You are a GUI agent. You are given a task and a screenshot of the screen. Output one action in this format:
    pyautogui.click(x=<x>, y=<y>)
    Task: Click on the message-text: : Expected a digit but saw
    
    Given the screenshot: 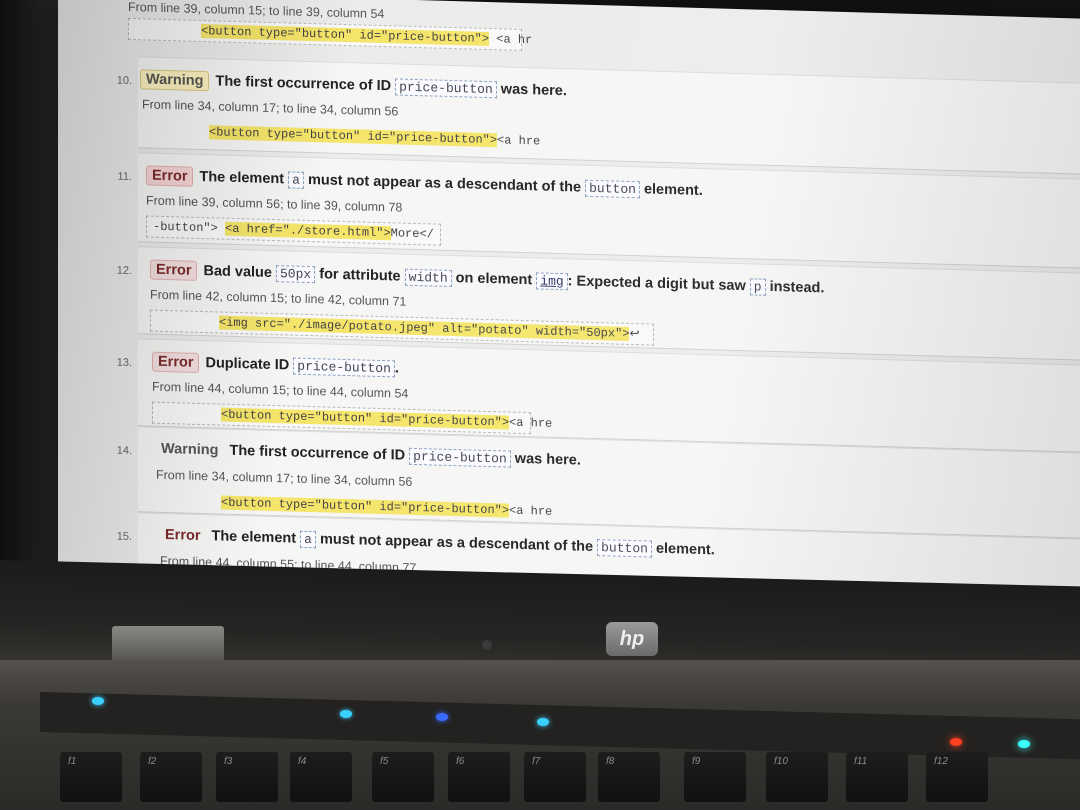 What is the action you would take?
    pyautogui.click(x=658, y=284)
    